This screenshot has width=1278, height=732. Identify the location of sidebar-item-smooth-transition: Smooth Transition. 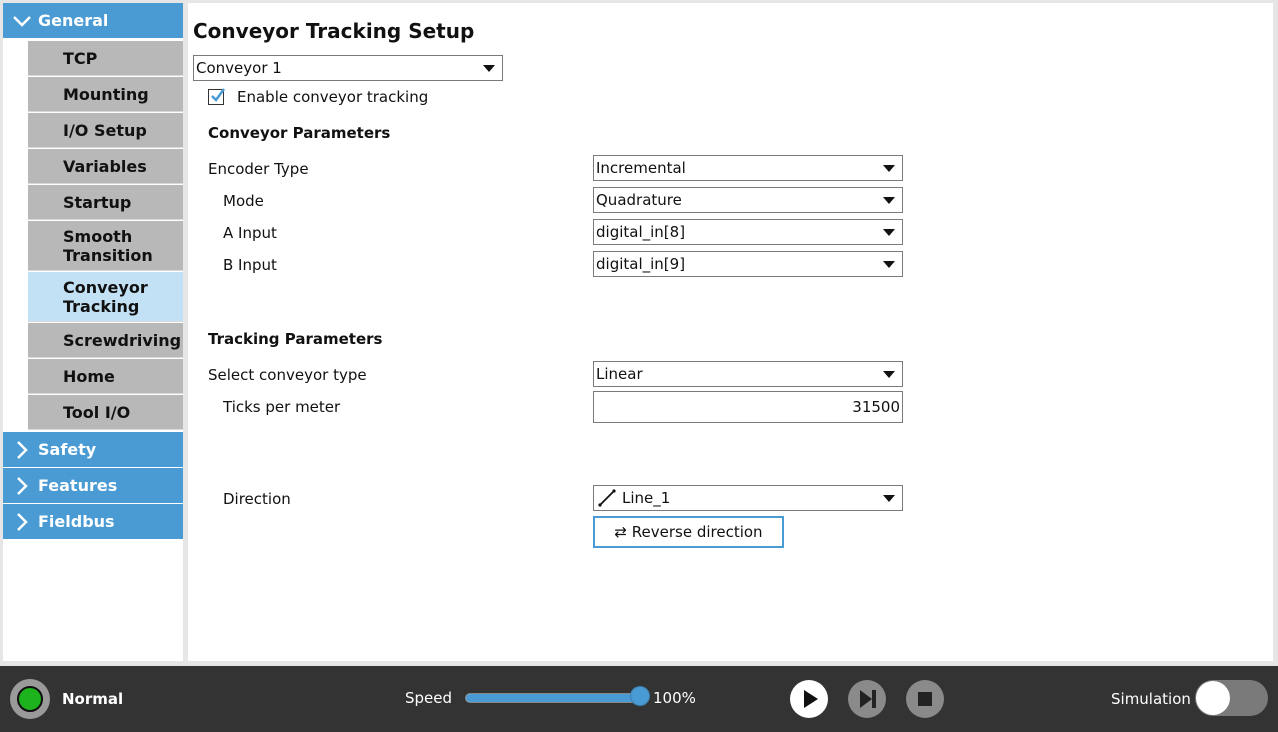
(105, 246).